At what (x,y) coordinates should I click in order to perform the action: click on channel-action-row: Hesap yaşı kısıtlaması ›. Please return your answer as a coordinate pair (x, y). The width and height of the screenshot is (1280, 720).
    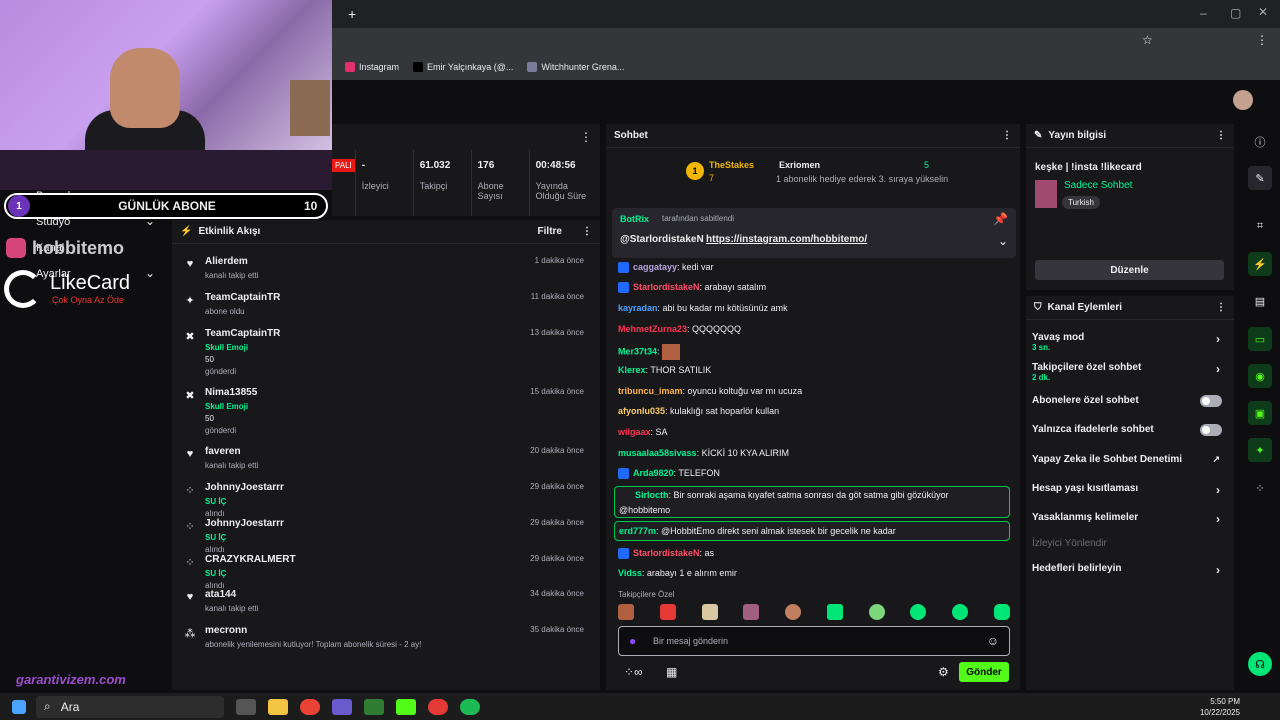
    Looking at the image, I should click on (1130, 490).